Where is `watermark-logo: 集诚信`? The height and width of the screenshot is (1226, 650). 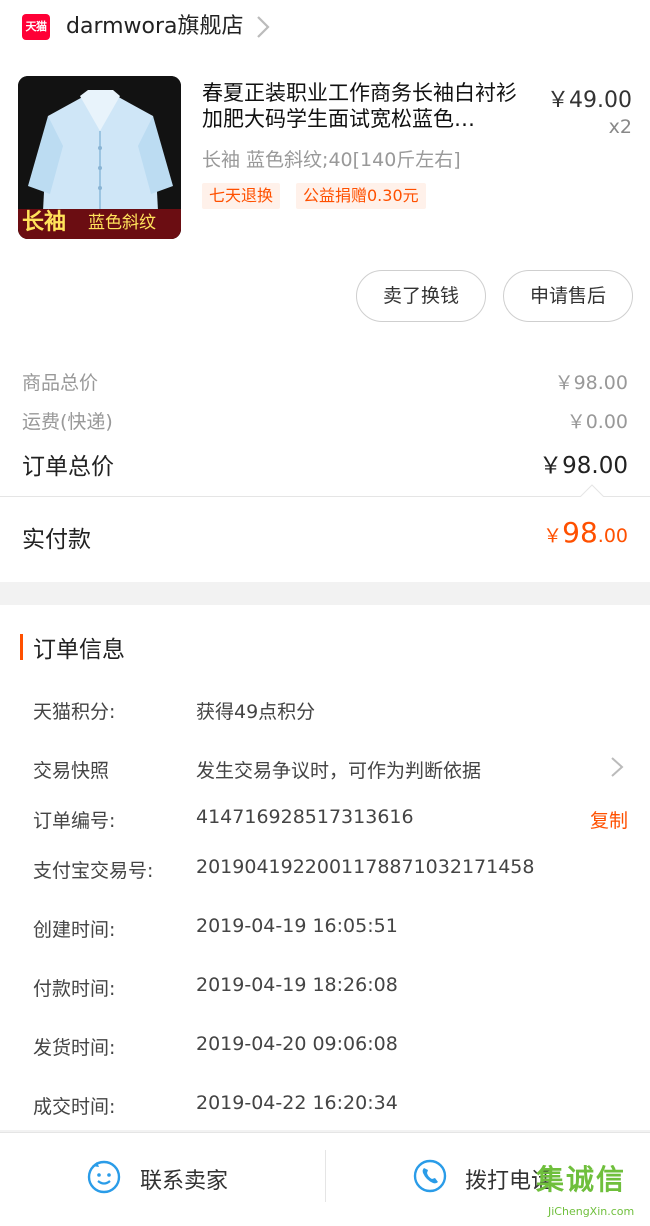
watermark-logo: 集诚信 is located at coordinates (581, 1179).